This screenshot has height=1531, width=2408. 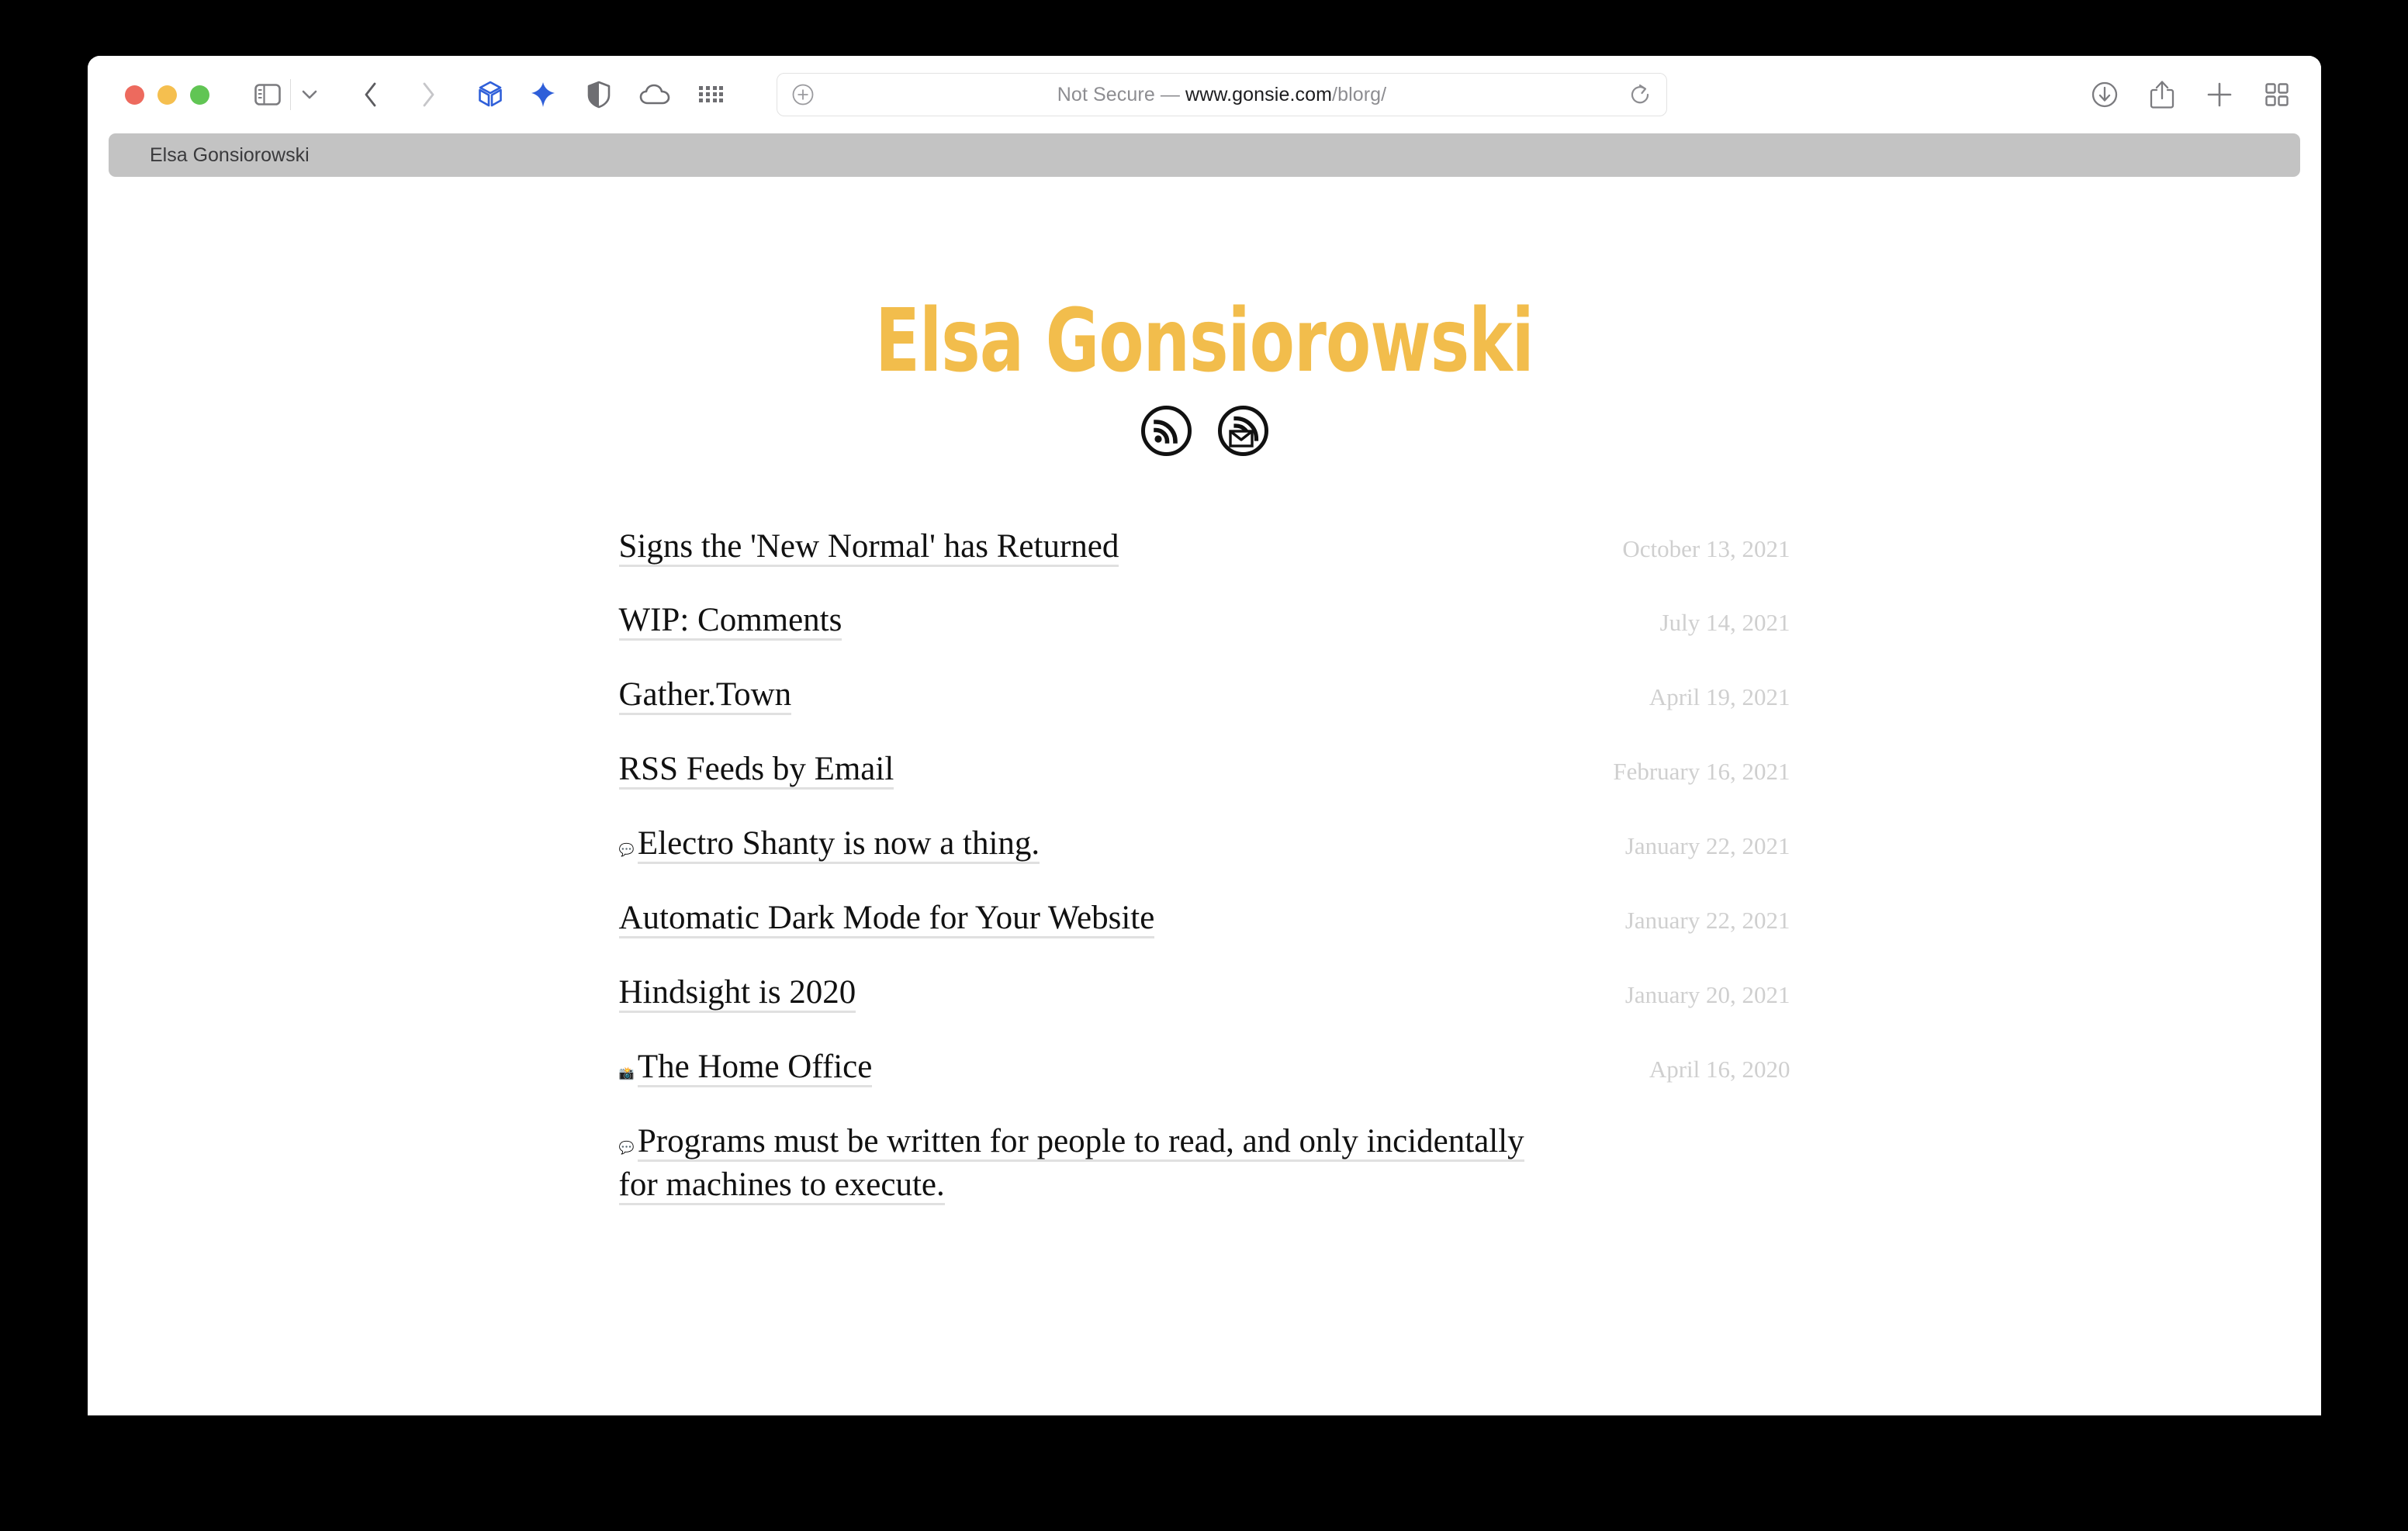 I want to click on tab-overview-button, so click(x=2277, y=95).